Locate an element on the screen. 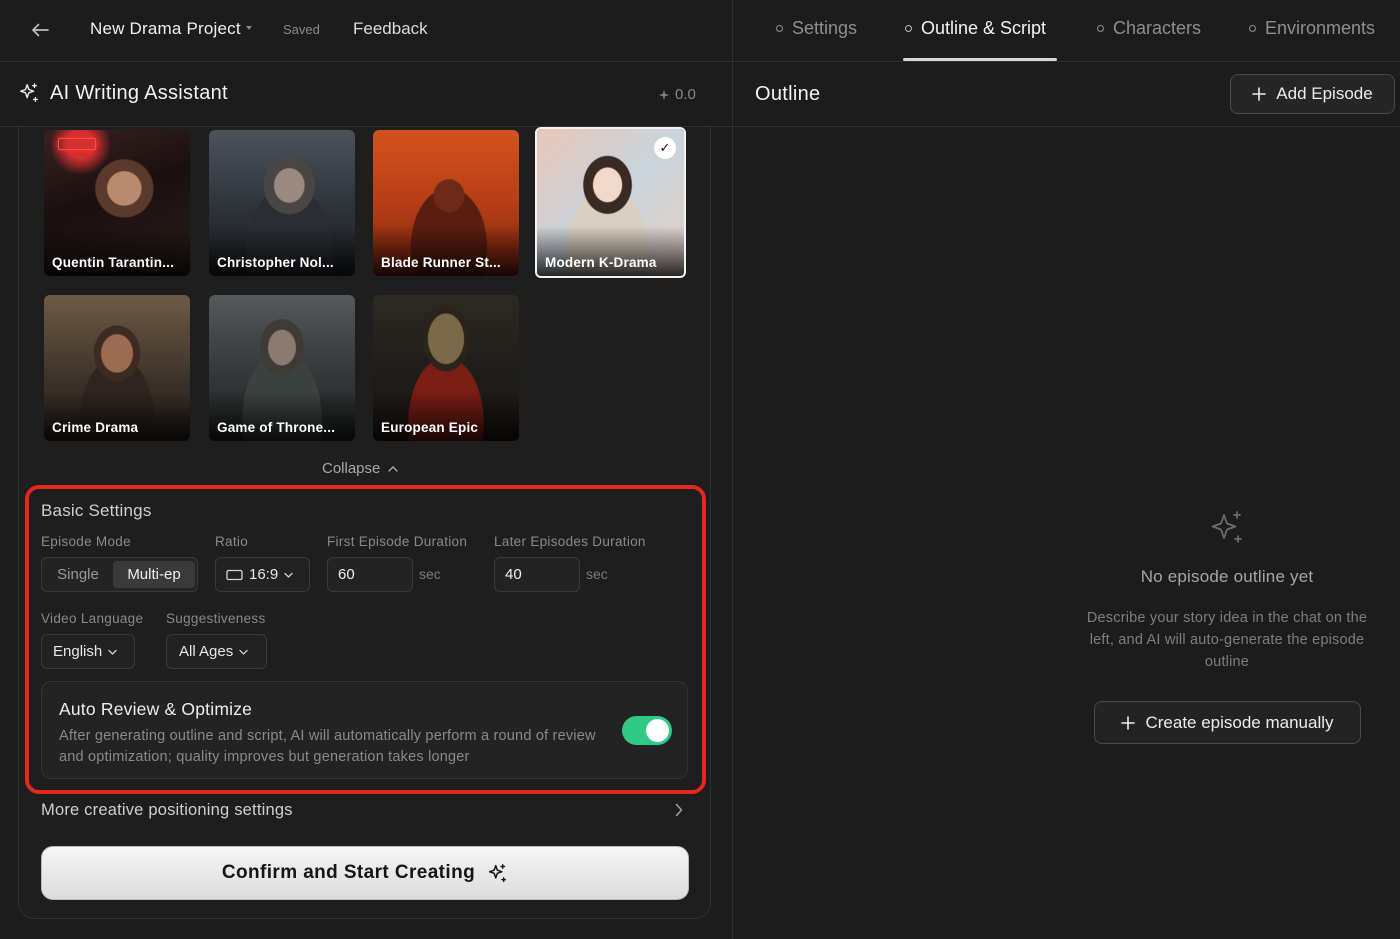 Image resolution: width=1400 pixels, height=939 pixels. back-button is located at coordinates (40, 30).